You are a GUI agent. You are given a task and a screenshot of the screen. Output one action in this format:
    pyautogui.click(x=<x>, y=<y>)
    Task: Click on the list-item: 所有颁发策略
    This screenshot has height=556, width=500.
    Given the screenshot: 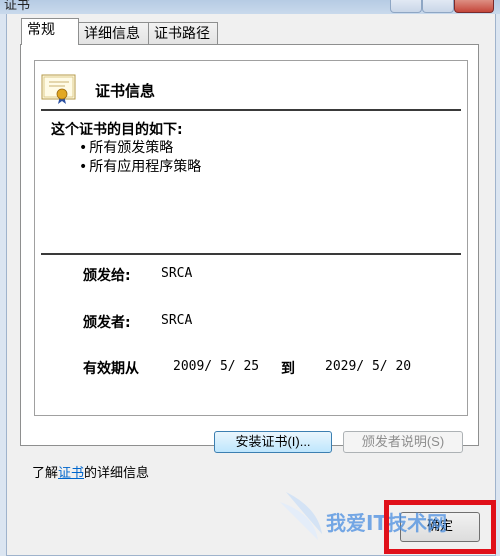 What is the action you would take?
    pyautogui.click(x=140, y=148)
    